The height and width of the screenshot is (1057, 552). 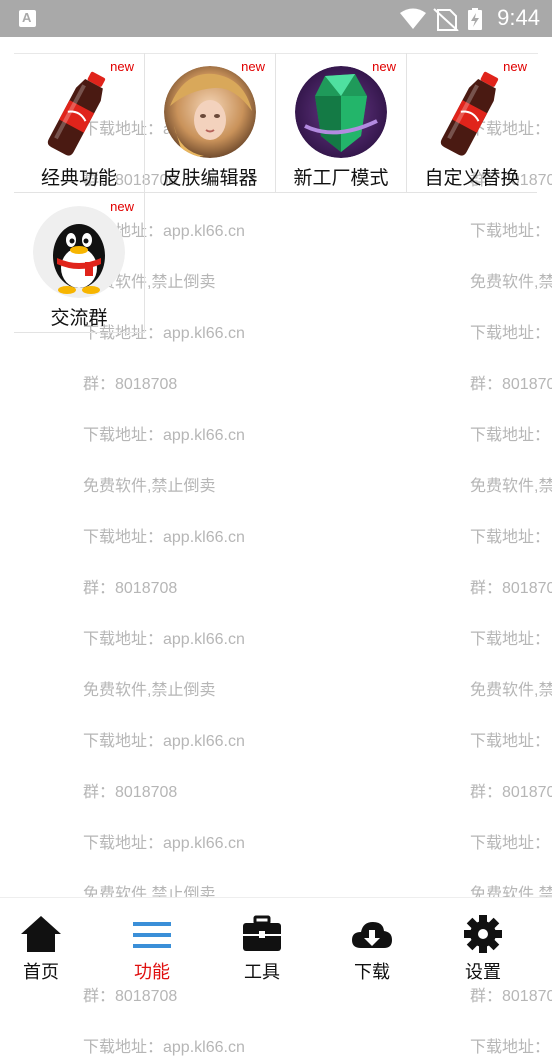 I want to click on feature-label: 交流群, so click(x=79, y=318).